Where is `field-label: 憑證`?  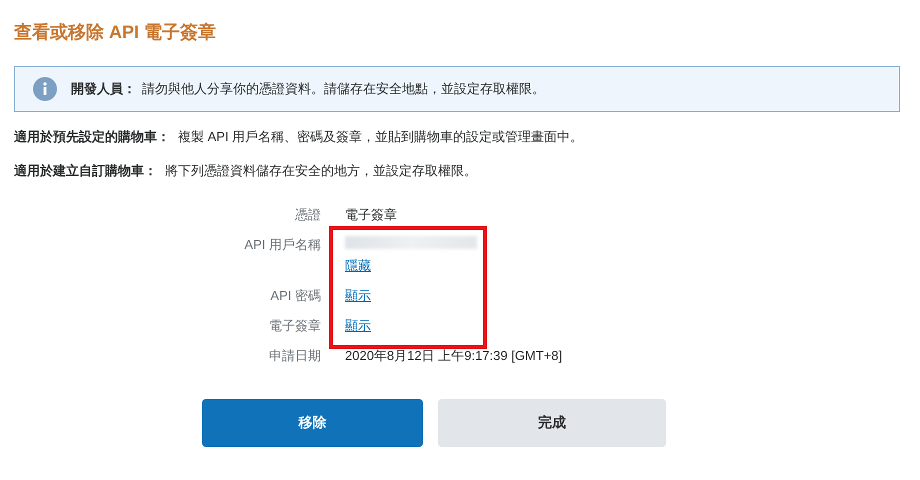
field-label: 憑證 is located at coordinates (308, 215).